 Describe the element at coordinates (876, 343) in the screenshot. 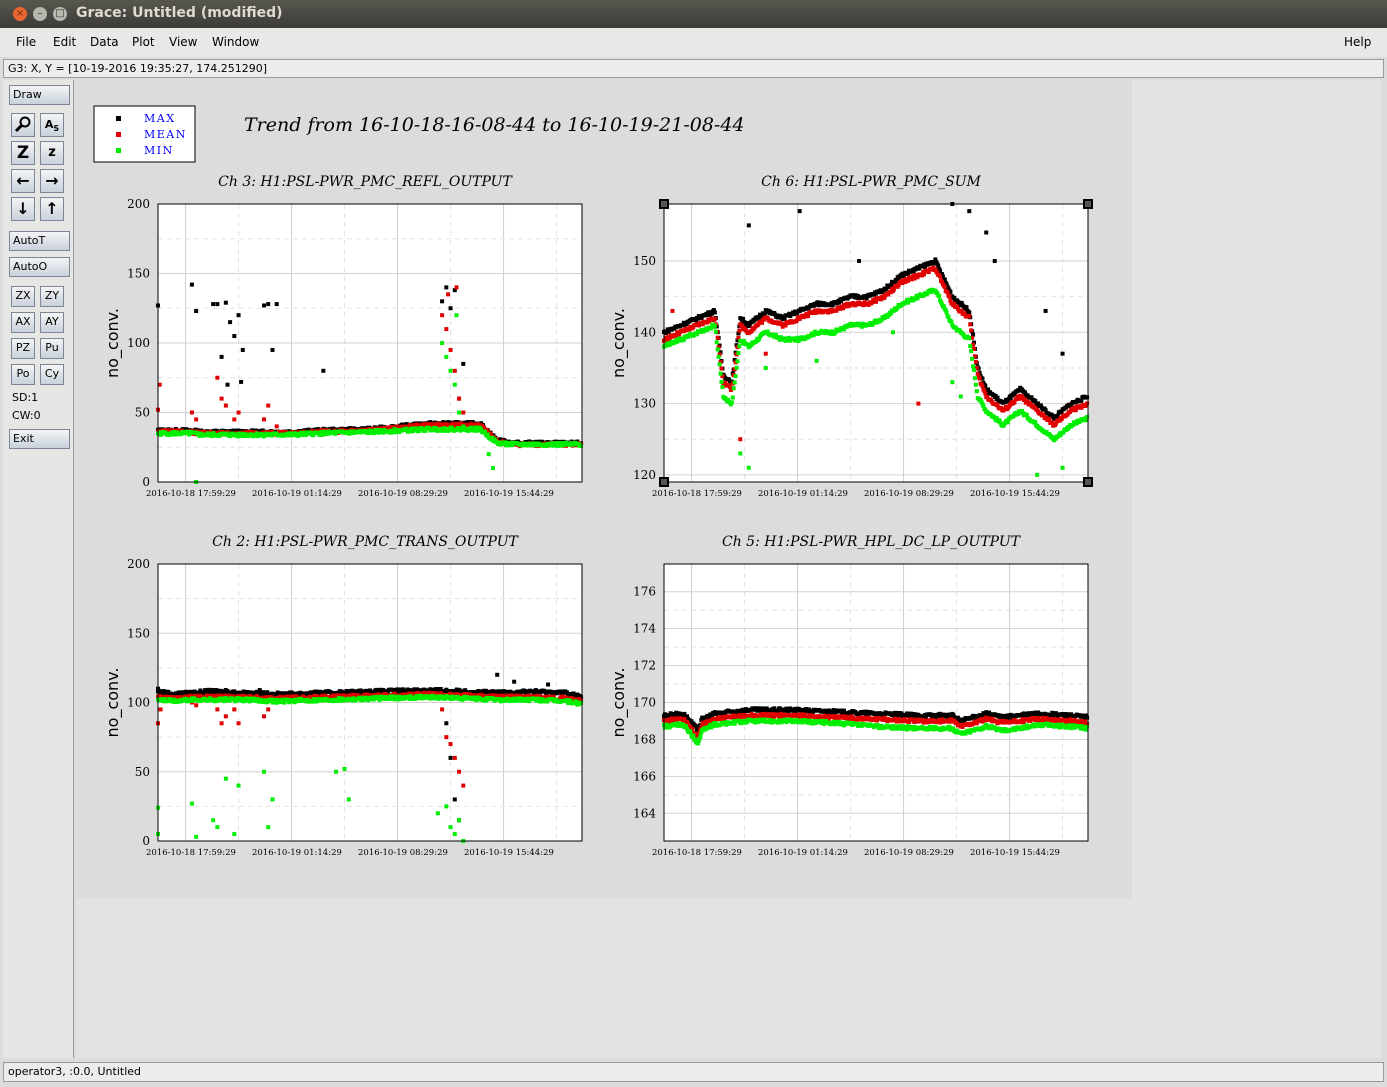

I see `plot-area` at that location.